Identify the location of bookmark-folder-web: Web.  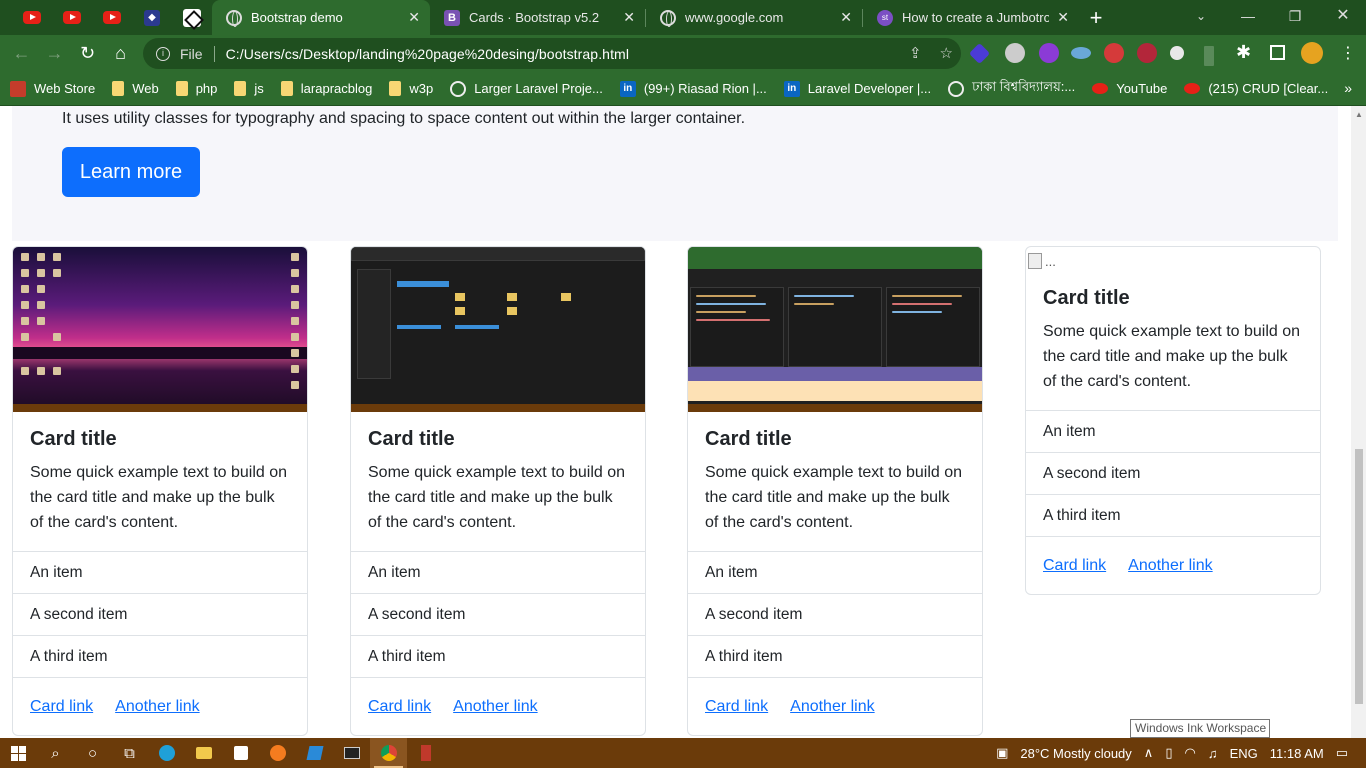
(135, 88).